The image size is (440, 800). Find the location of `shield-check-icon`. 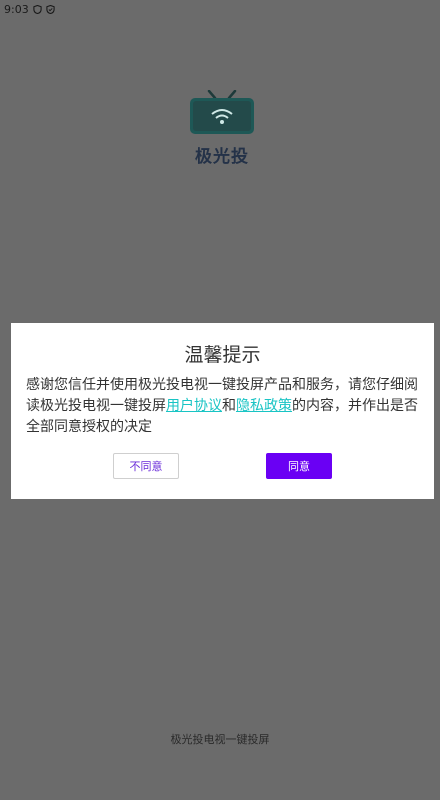

shield-check-icon is located at coordinates (50, 9).